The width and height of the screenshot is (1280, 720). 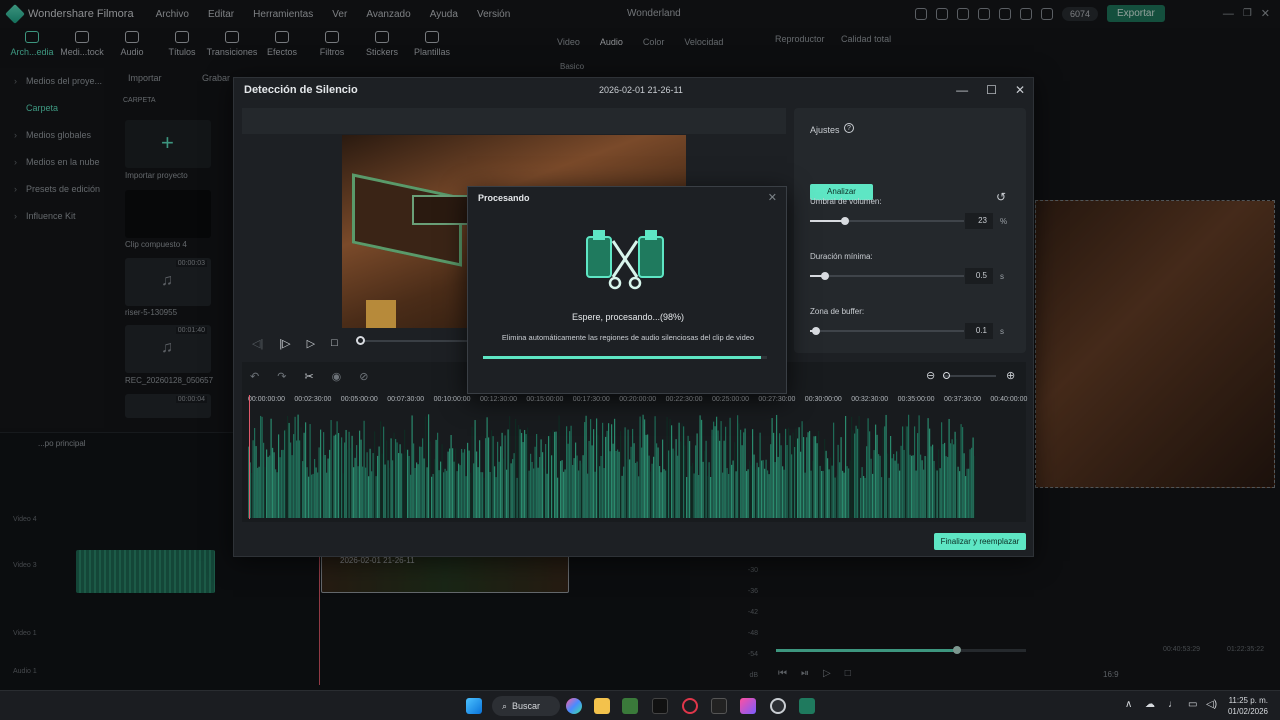 I want to click on help-icon: ?, so click(x=849, y=128).